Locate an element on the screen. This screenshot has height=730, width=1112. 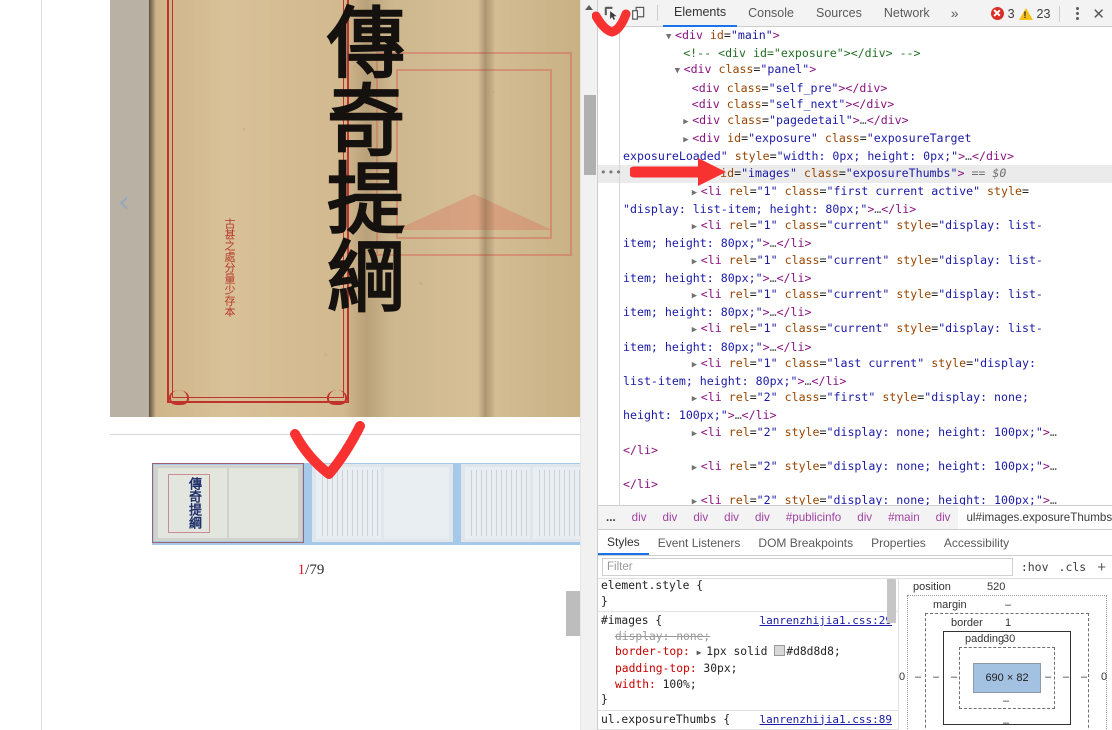
page-scrollbar-thumb is located at coordinates (590, 135).